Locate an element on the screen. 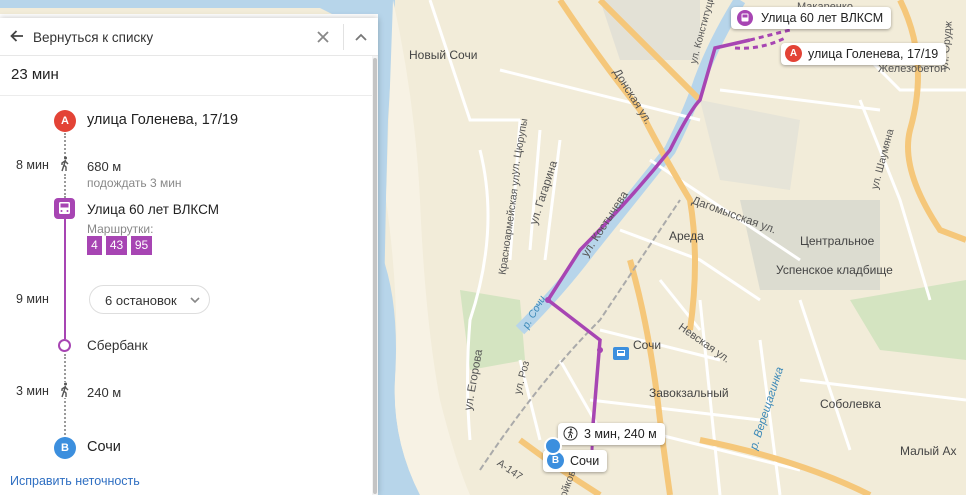 The width and height of the screenshot is (966, 495). origin-marker-a: A is located at coordinates (65, 121).